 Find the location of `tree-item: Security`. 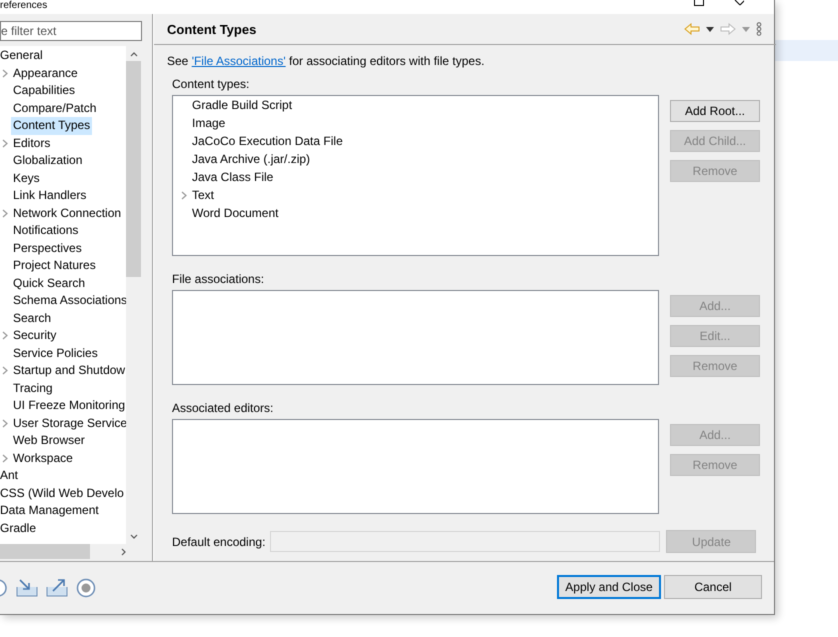

tree-item: Security is located at coordinates (34, 335).